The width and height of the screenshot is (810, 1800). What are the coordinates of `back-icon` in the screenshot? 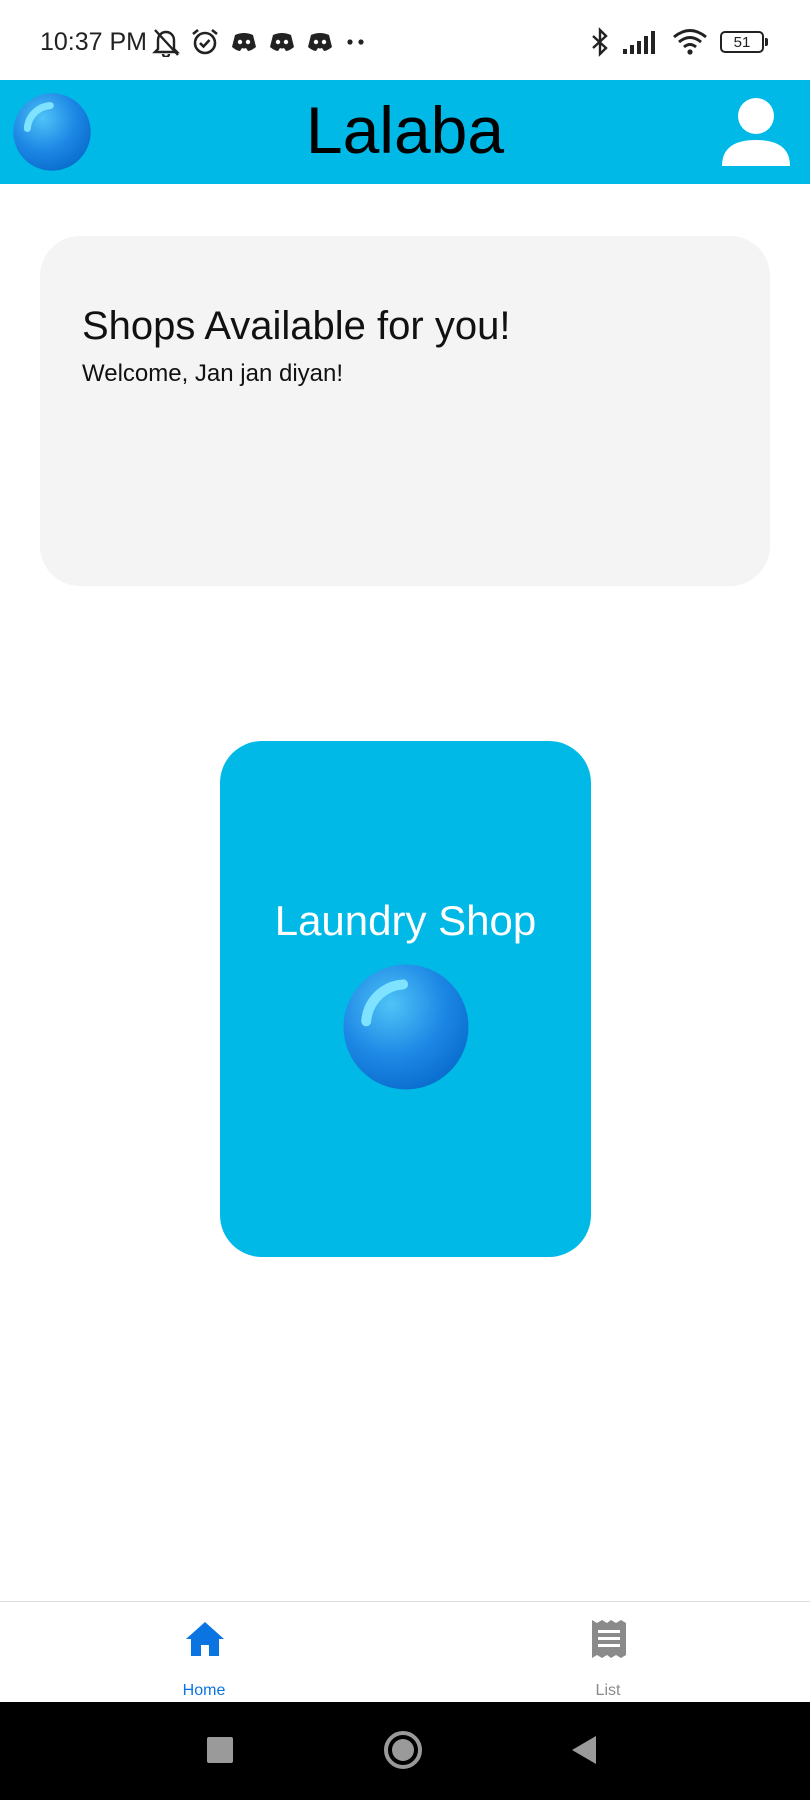 It's located at (584, 1750).